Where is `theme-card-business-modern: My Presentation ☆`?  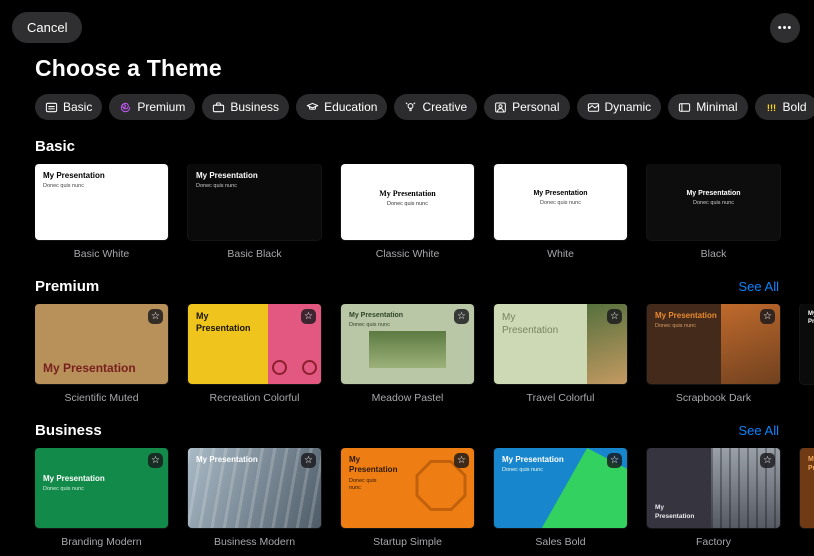 theme-card-business-modern: My Presentation ☆ is located at coordinates (254, 488).